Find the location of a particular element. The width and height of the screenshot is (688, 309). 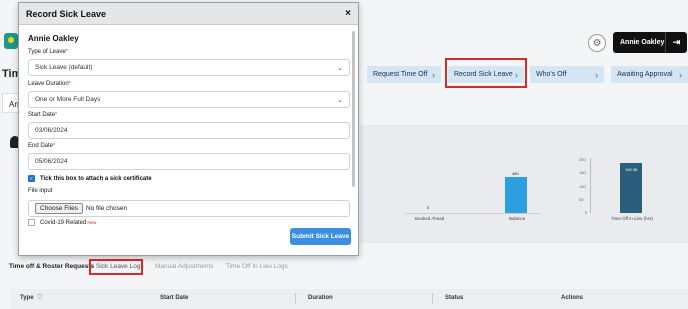

tab-time-off-roster-requests: Time off & Roster Requests is located at coordinates (51, 266).